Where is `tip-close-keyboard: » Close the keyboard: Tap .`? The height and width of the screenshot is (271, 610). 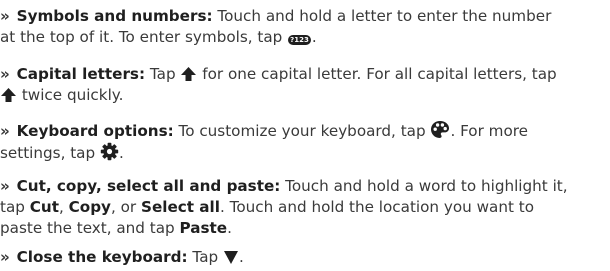
tip-close-keyboard: » Close the keyboard: Tap . is located at coordinates (304, 257).